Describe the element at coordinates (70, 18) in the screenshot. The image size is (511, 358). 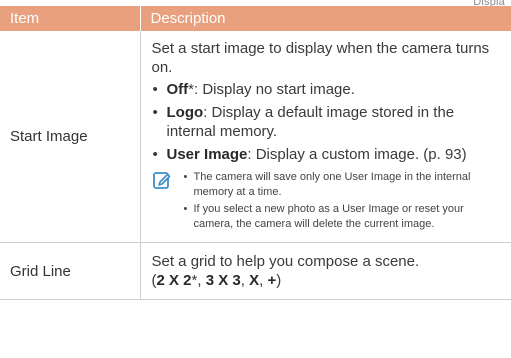
I see `header-item: Item` at that location.